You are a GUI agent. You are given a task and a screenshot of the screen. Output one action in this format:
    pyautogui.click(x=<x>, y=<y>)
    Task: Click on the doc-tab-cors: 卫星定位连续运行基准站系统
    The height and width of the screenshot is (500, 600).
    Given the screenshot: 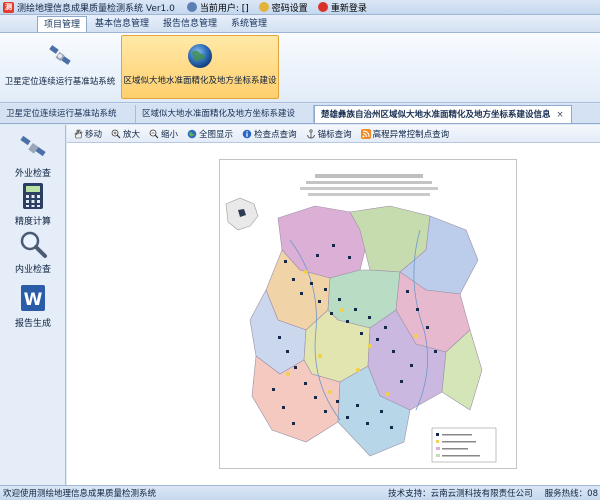 What is the action you would take?
    pyautogui.click(x=68, y=114)
    